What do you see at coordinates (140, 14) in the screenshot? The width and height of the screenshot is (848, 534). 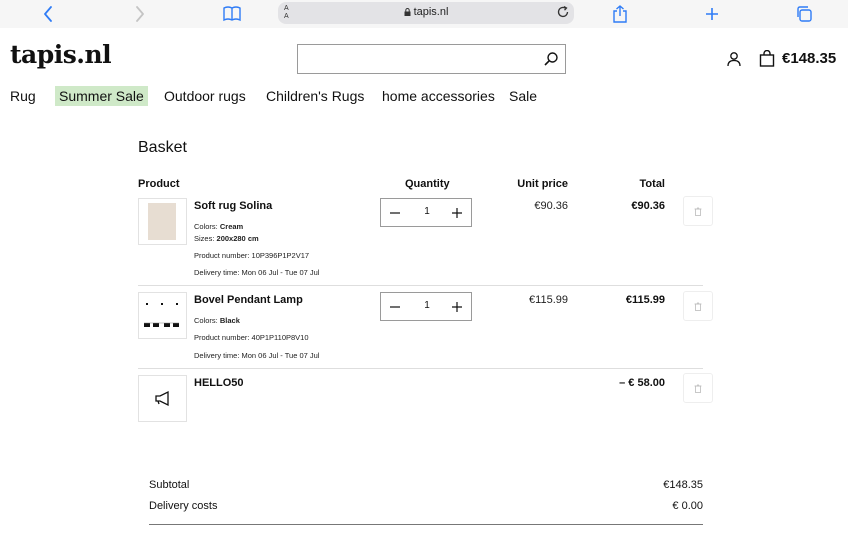 I see `forward-icon` at bounding box center [140, 14].